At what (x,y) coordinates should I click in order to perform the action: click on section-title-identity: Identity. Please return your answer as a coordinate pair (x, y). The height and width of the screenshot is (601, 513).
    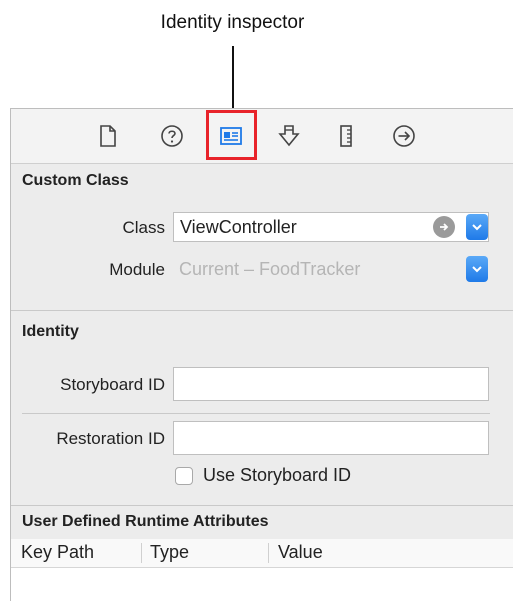
    Looking at the image, I should click on (50, 331).